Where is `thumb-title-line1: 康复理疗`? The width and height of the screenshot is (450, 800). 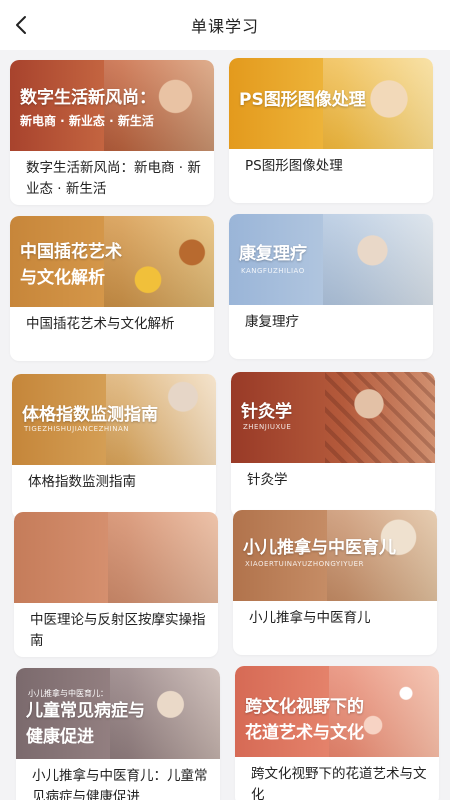 thumb-title-line1: 康复理疗 is located at coordinates (273, 254).